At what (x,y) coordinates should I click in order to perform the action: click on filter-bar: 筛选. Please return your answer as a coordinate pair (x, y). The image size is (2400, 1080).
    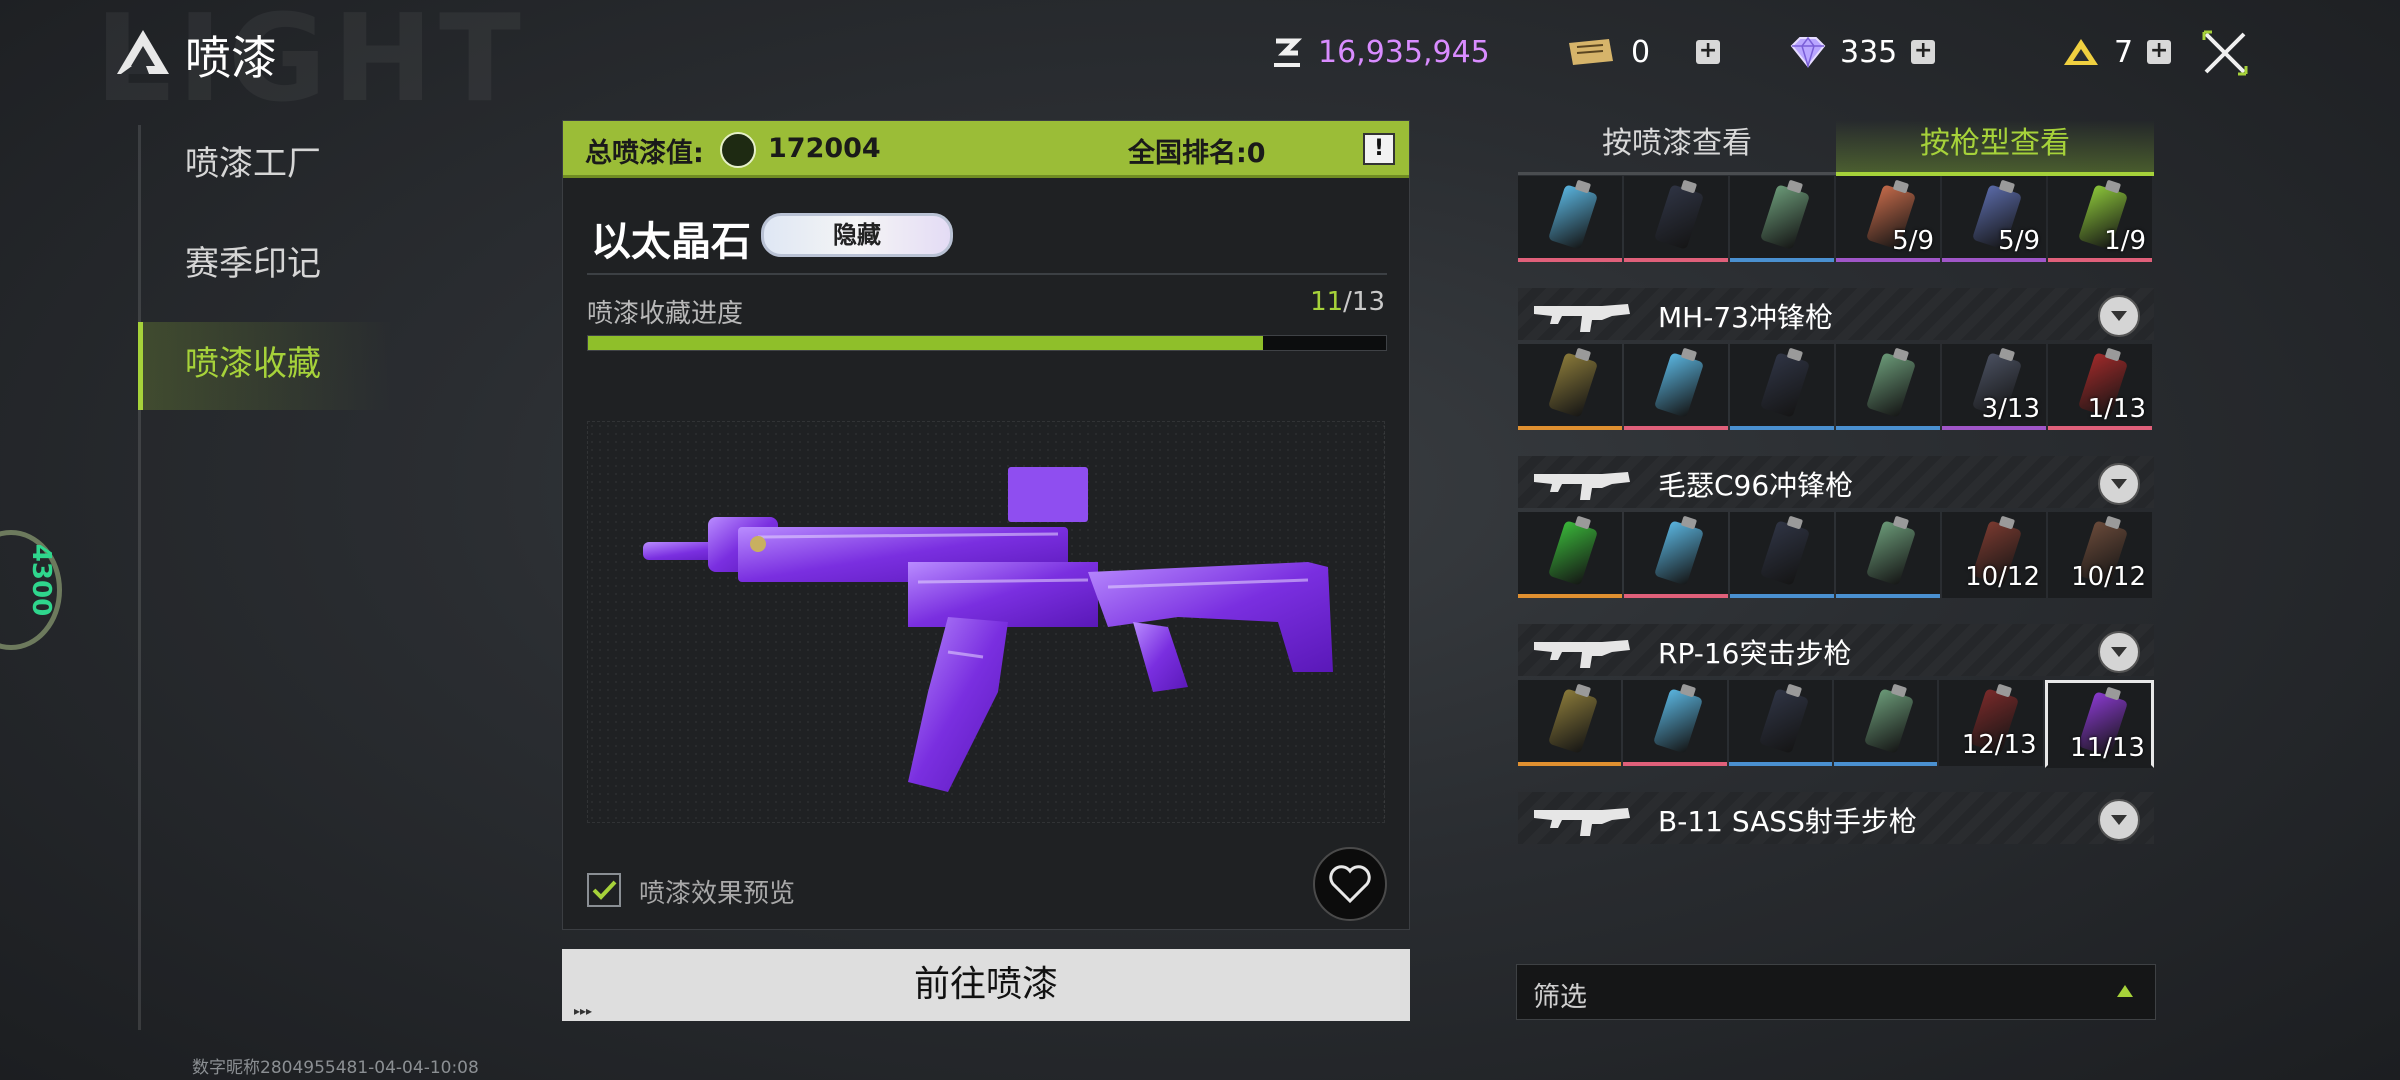
    Looking at the image, I should click on (1836, 992).